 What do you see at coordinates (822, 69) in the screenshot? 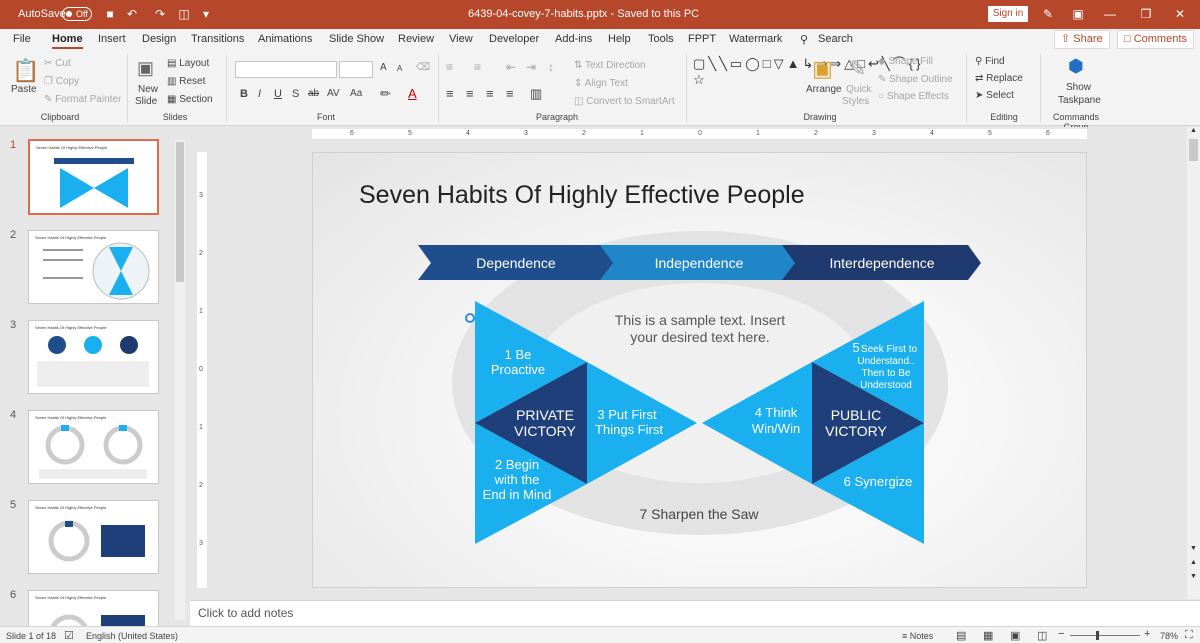
I see `arrange-icon: ▣` at bounding box center [822, 69].